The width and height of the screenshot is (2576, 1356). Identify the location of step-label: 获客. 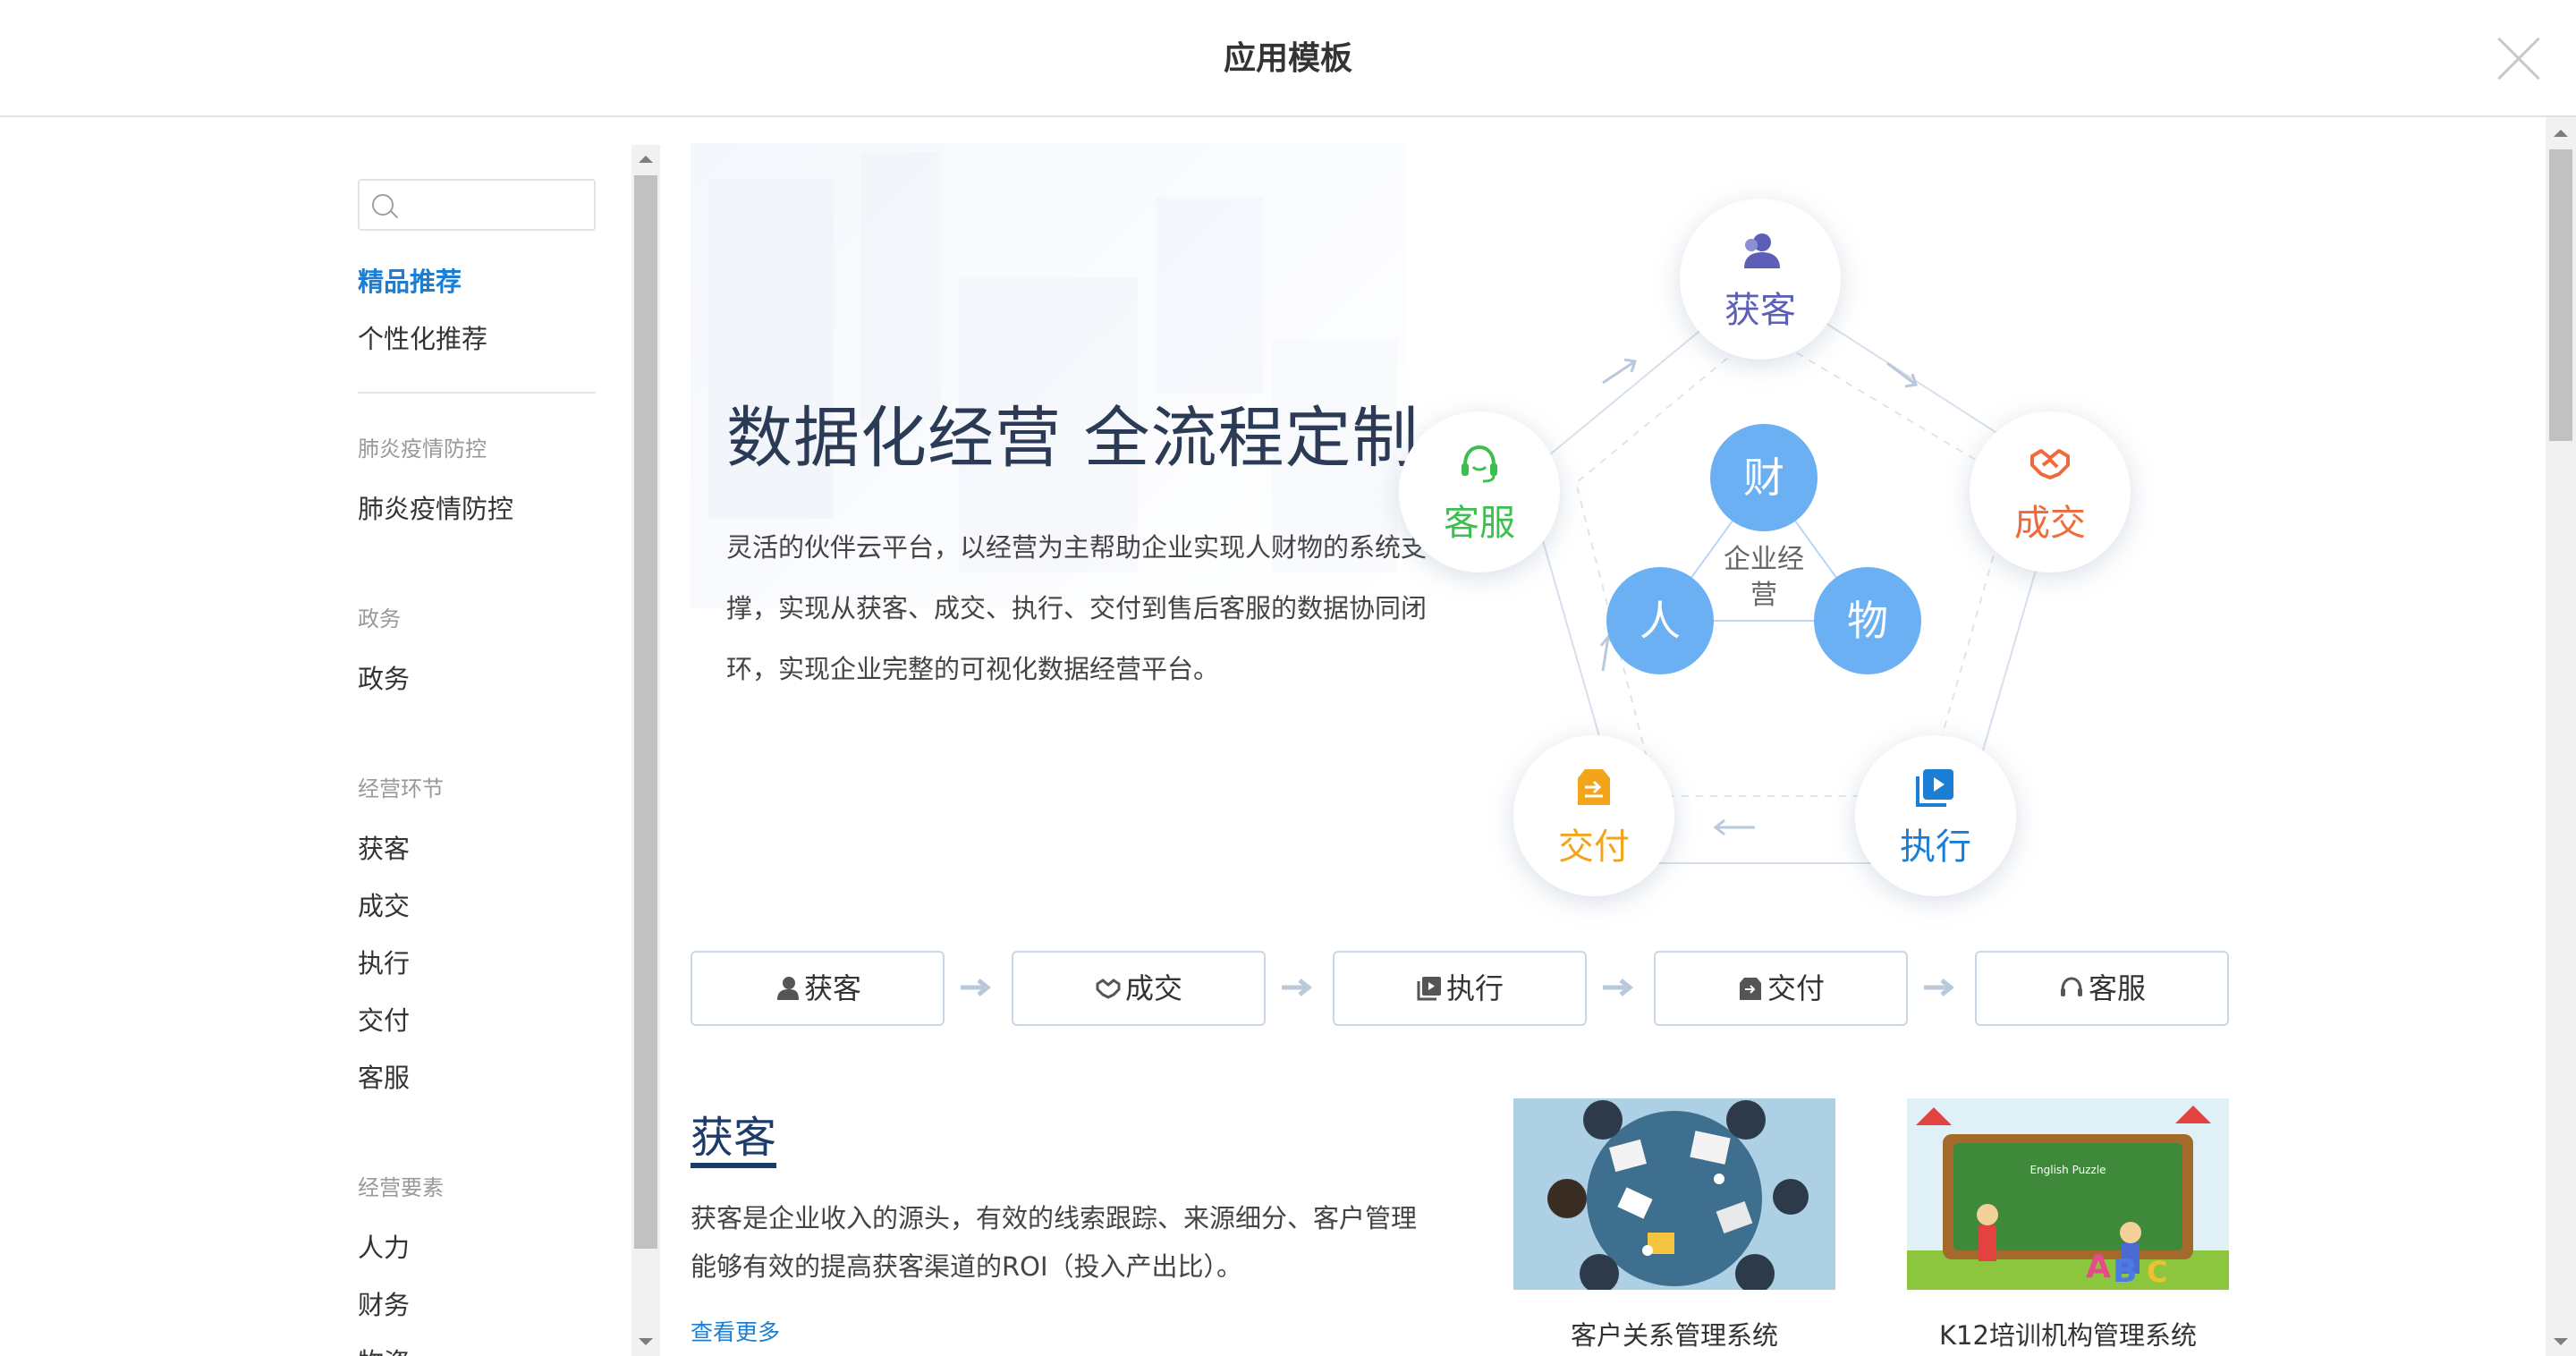
(832, 988).